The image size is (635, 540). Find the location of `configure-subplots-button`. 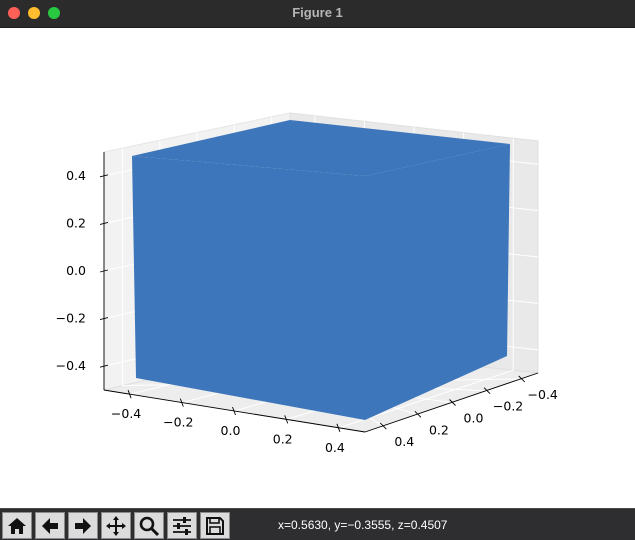

configure-subplots-button is located at coordinates (182, 525).